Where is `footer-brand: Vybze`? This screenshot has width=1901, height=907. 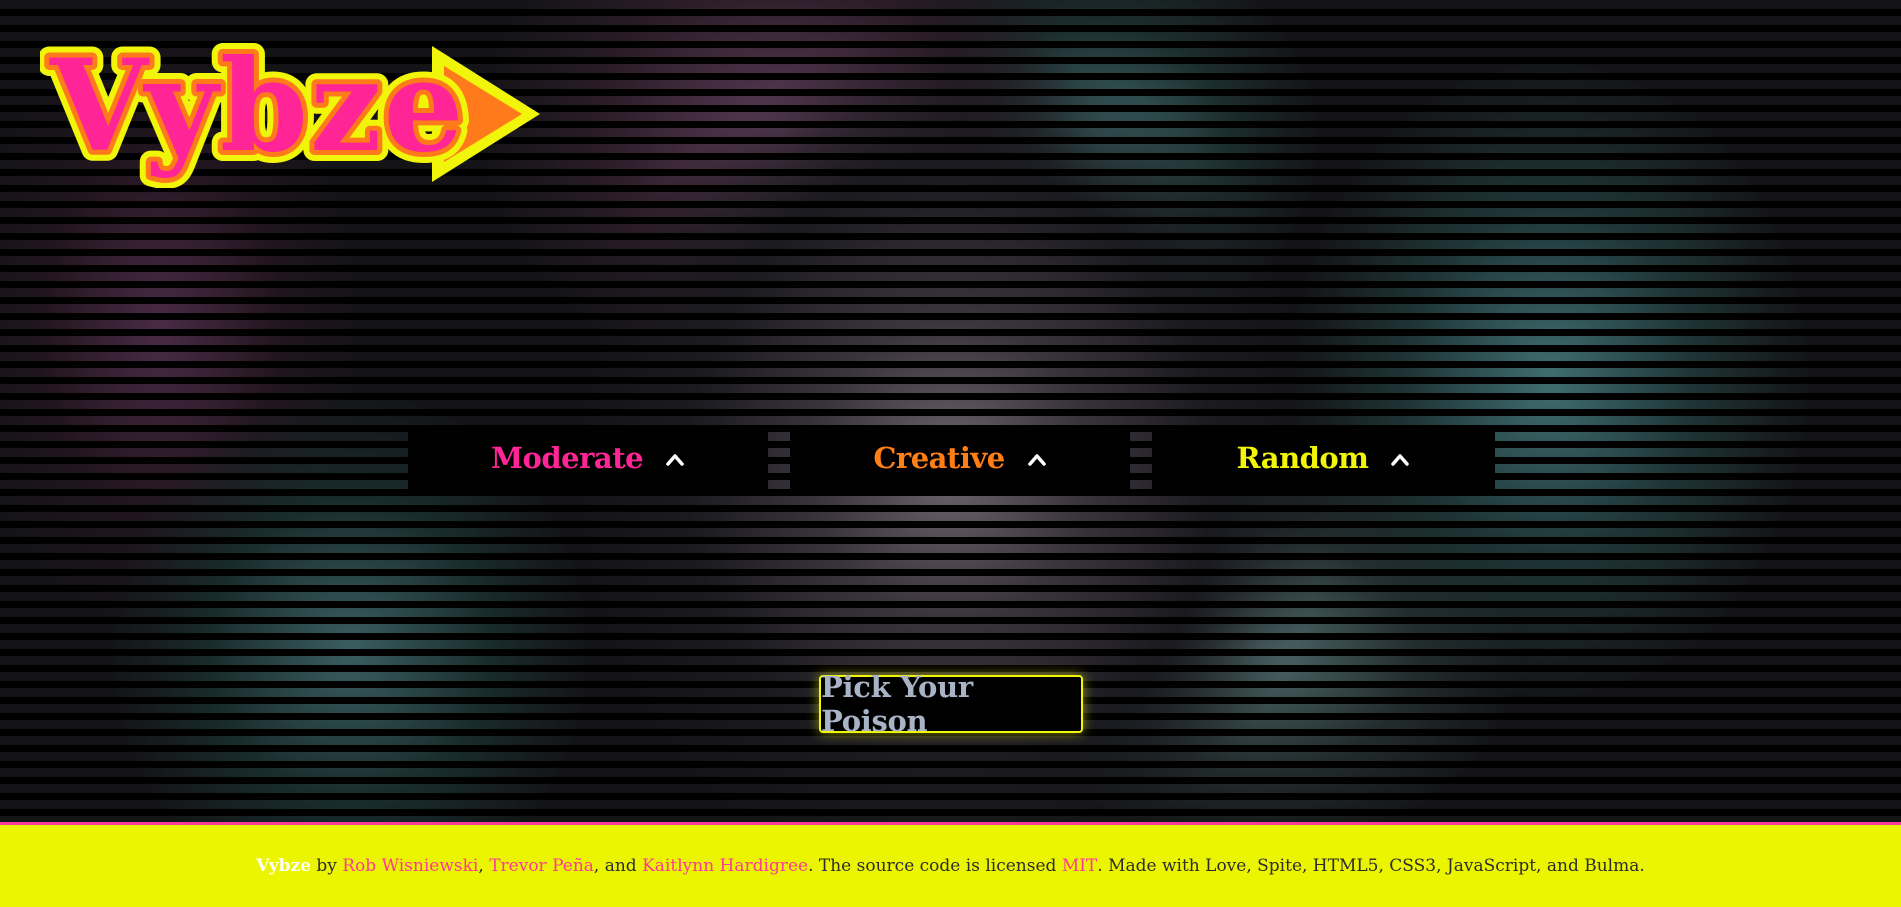
footer-brand: Vybze is located at coordinates (283, 866).